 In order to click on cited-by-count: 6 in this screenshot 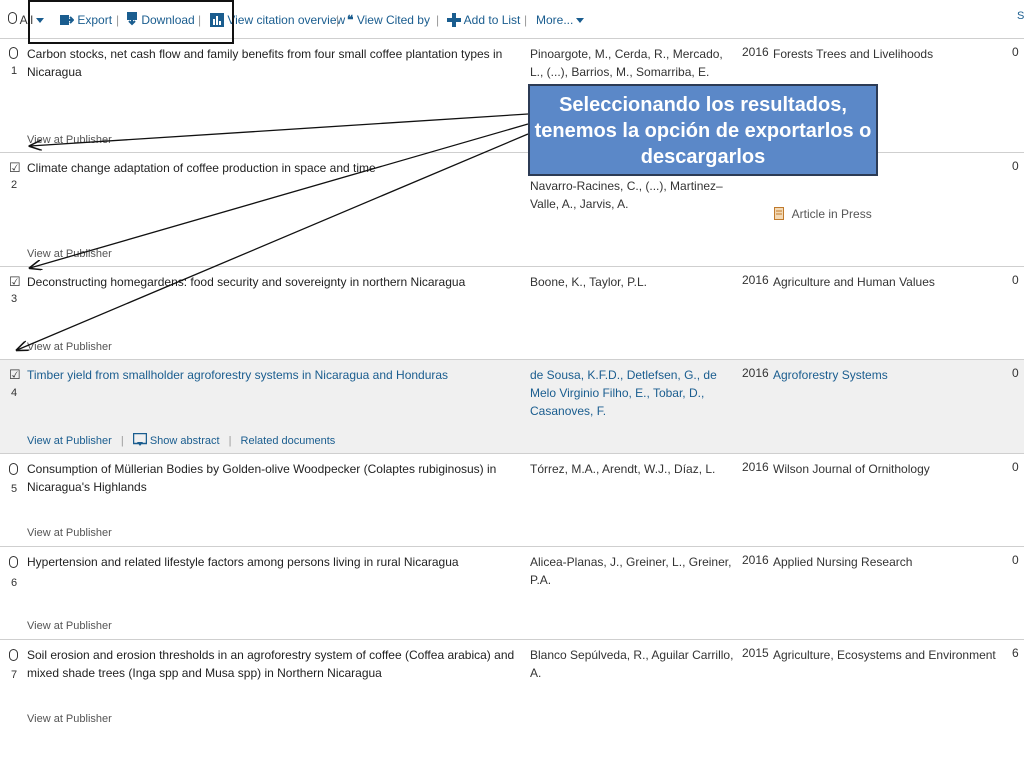, I will do `click(1015, 653)`.